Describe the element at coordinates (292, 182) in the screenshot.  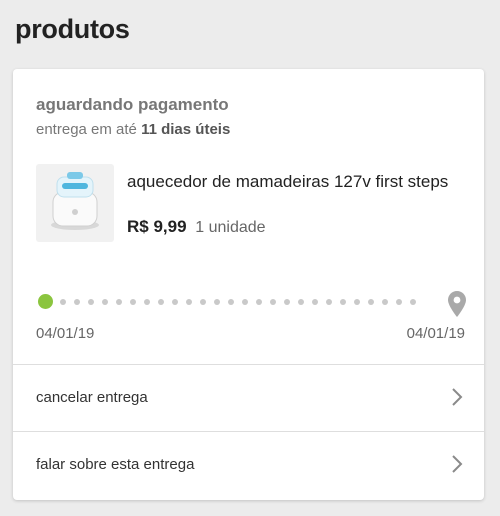
I see `product-name: aquecedor de mamadeiras 127v first steps` at that location.